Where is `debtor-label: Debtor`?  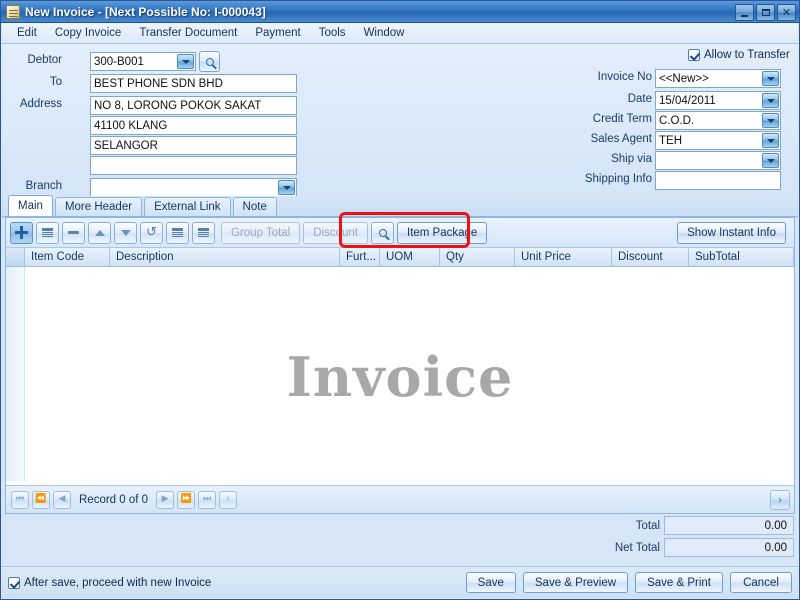
debtor-label: Debtor is located at coordinates (44, 60).